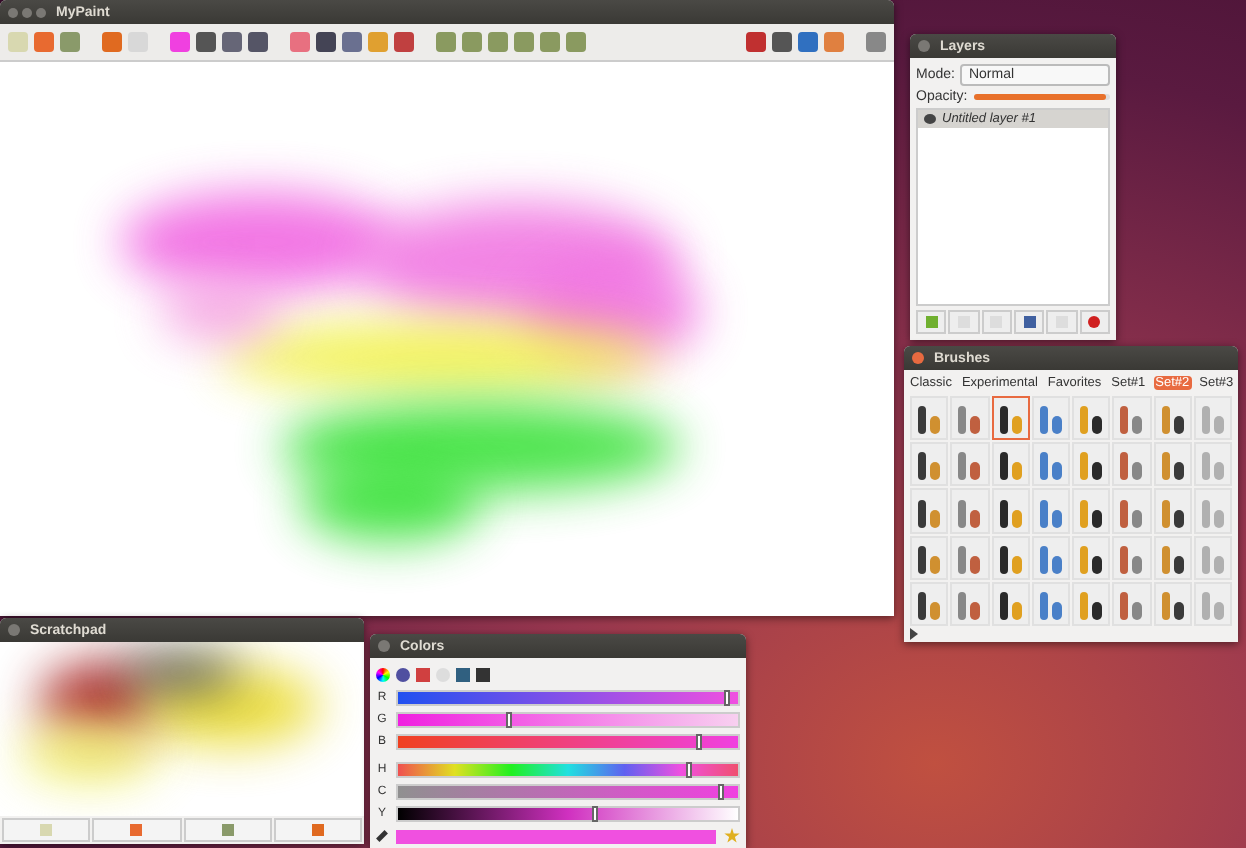 The height and width of the screenshot is (848, 1246). Describe the element at coordinates (483, 675) in the screenshot. I see `sliders-tab` at that location.